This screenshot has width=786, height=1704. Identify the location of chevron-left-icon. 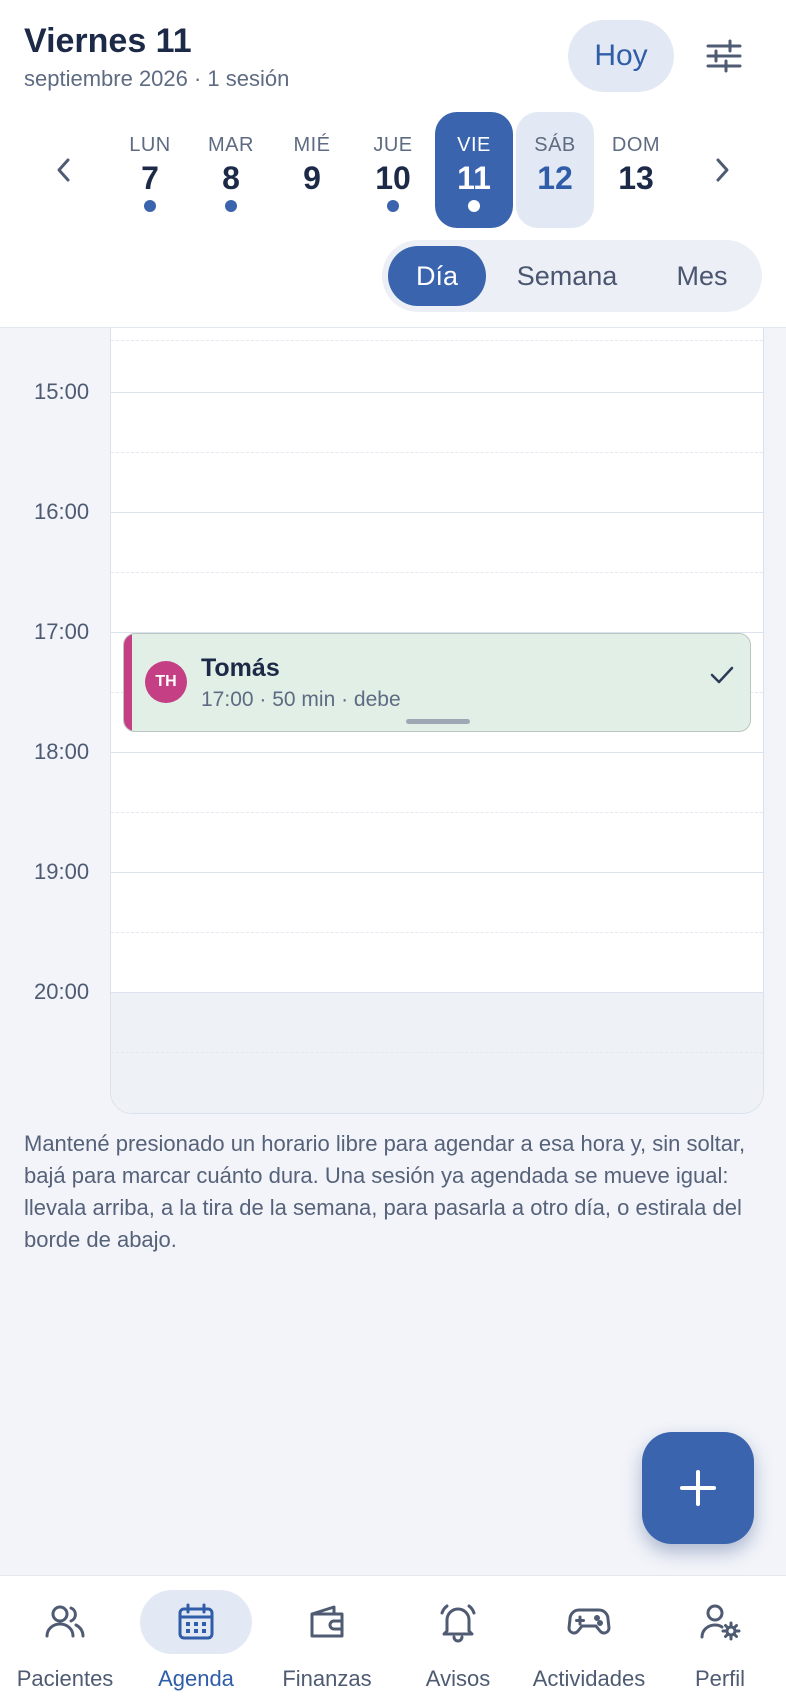
(63, 170).